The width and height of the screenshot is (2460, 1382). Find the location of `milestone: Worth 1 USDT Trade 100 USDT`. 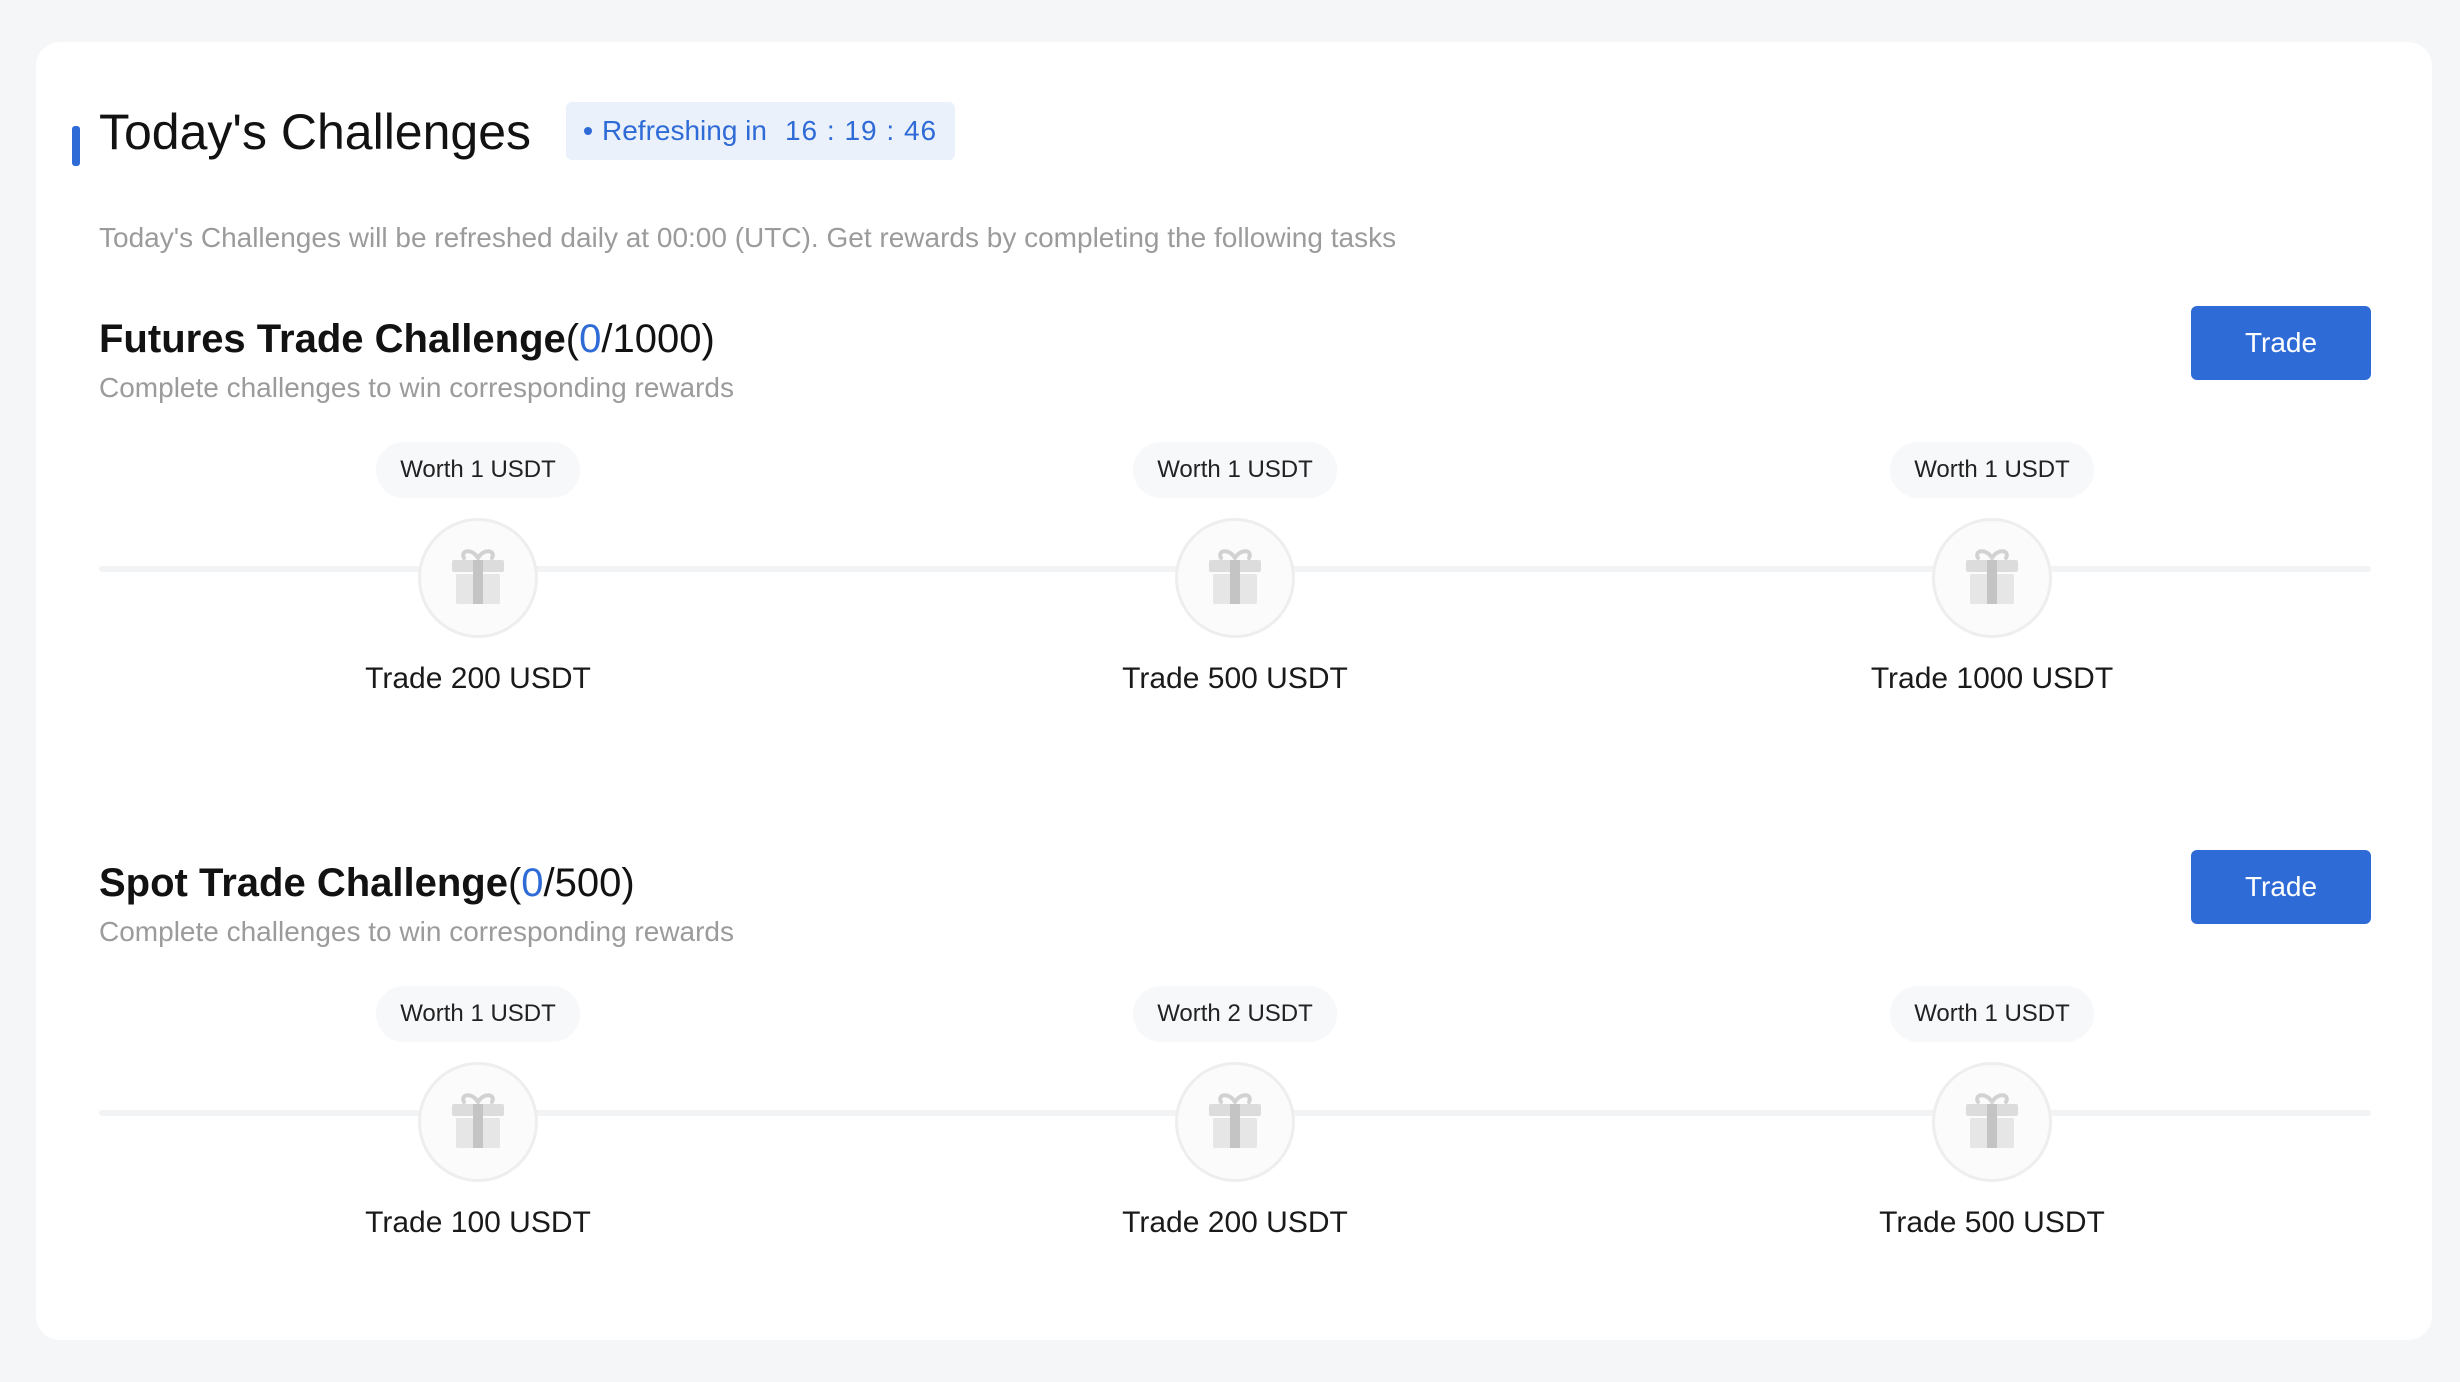

milestone: Worth 1 USDT Trade 100 USDT is located at coordinates (478, 1113).